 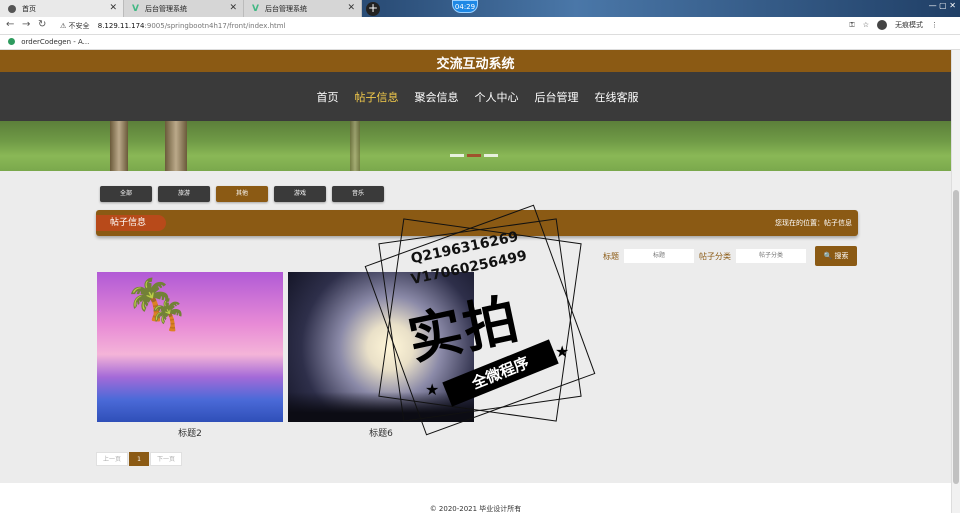 I want to click on title-search-input, so click(x=659, y=256).